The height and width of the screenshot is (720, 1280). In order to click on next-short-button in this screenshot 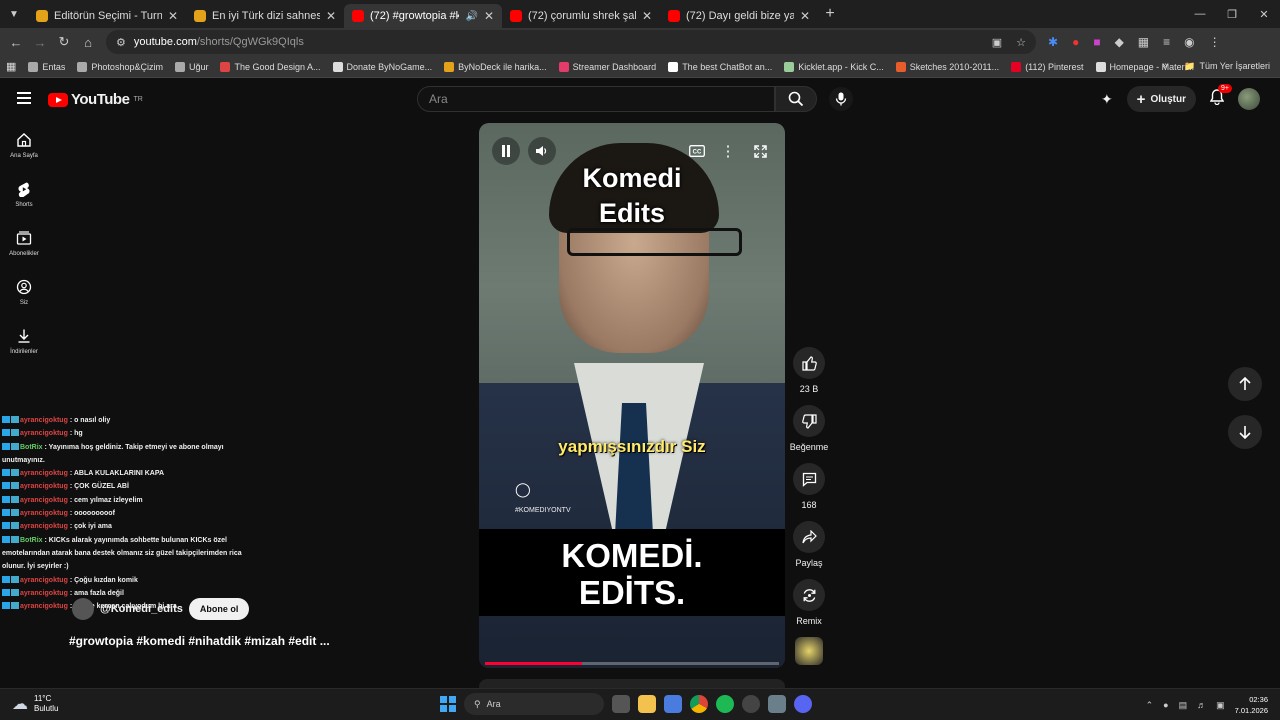, I will do `click(1245, 432)`.